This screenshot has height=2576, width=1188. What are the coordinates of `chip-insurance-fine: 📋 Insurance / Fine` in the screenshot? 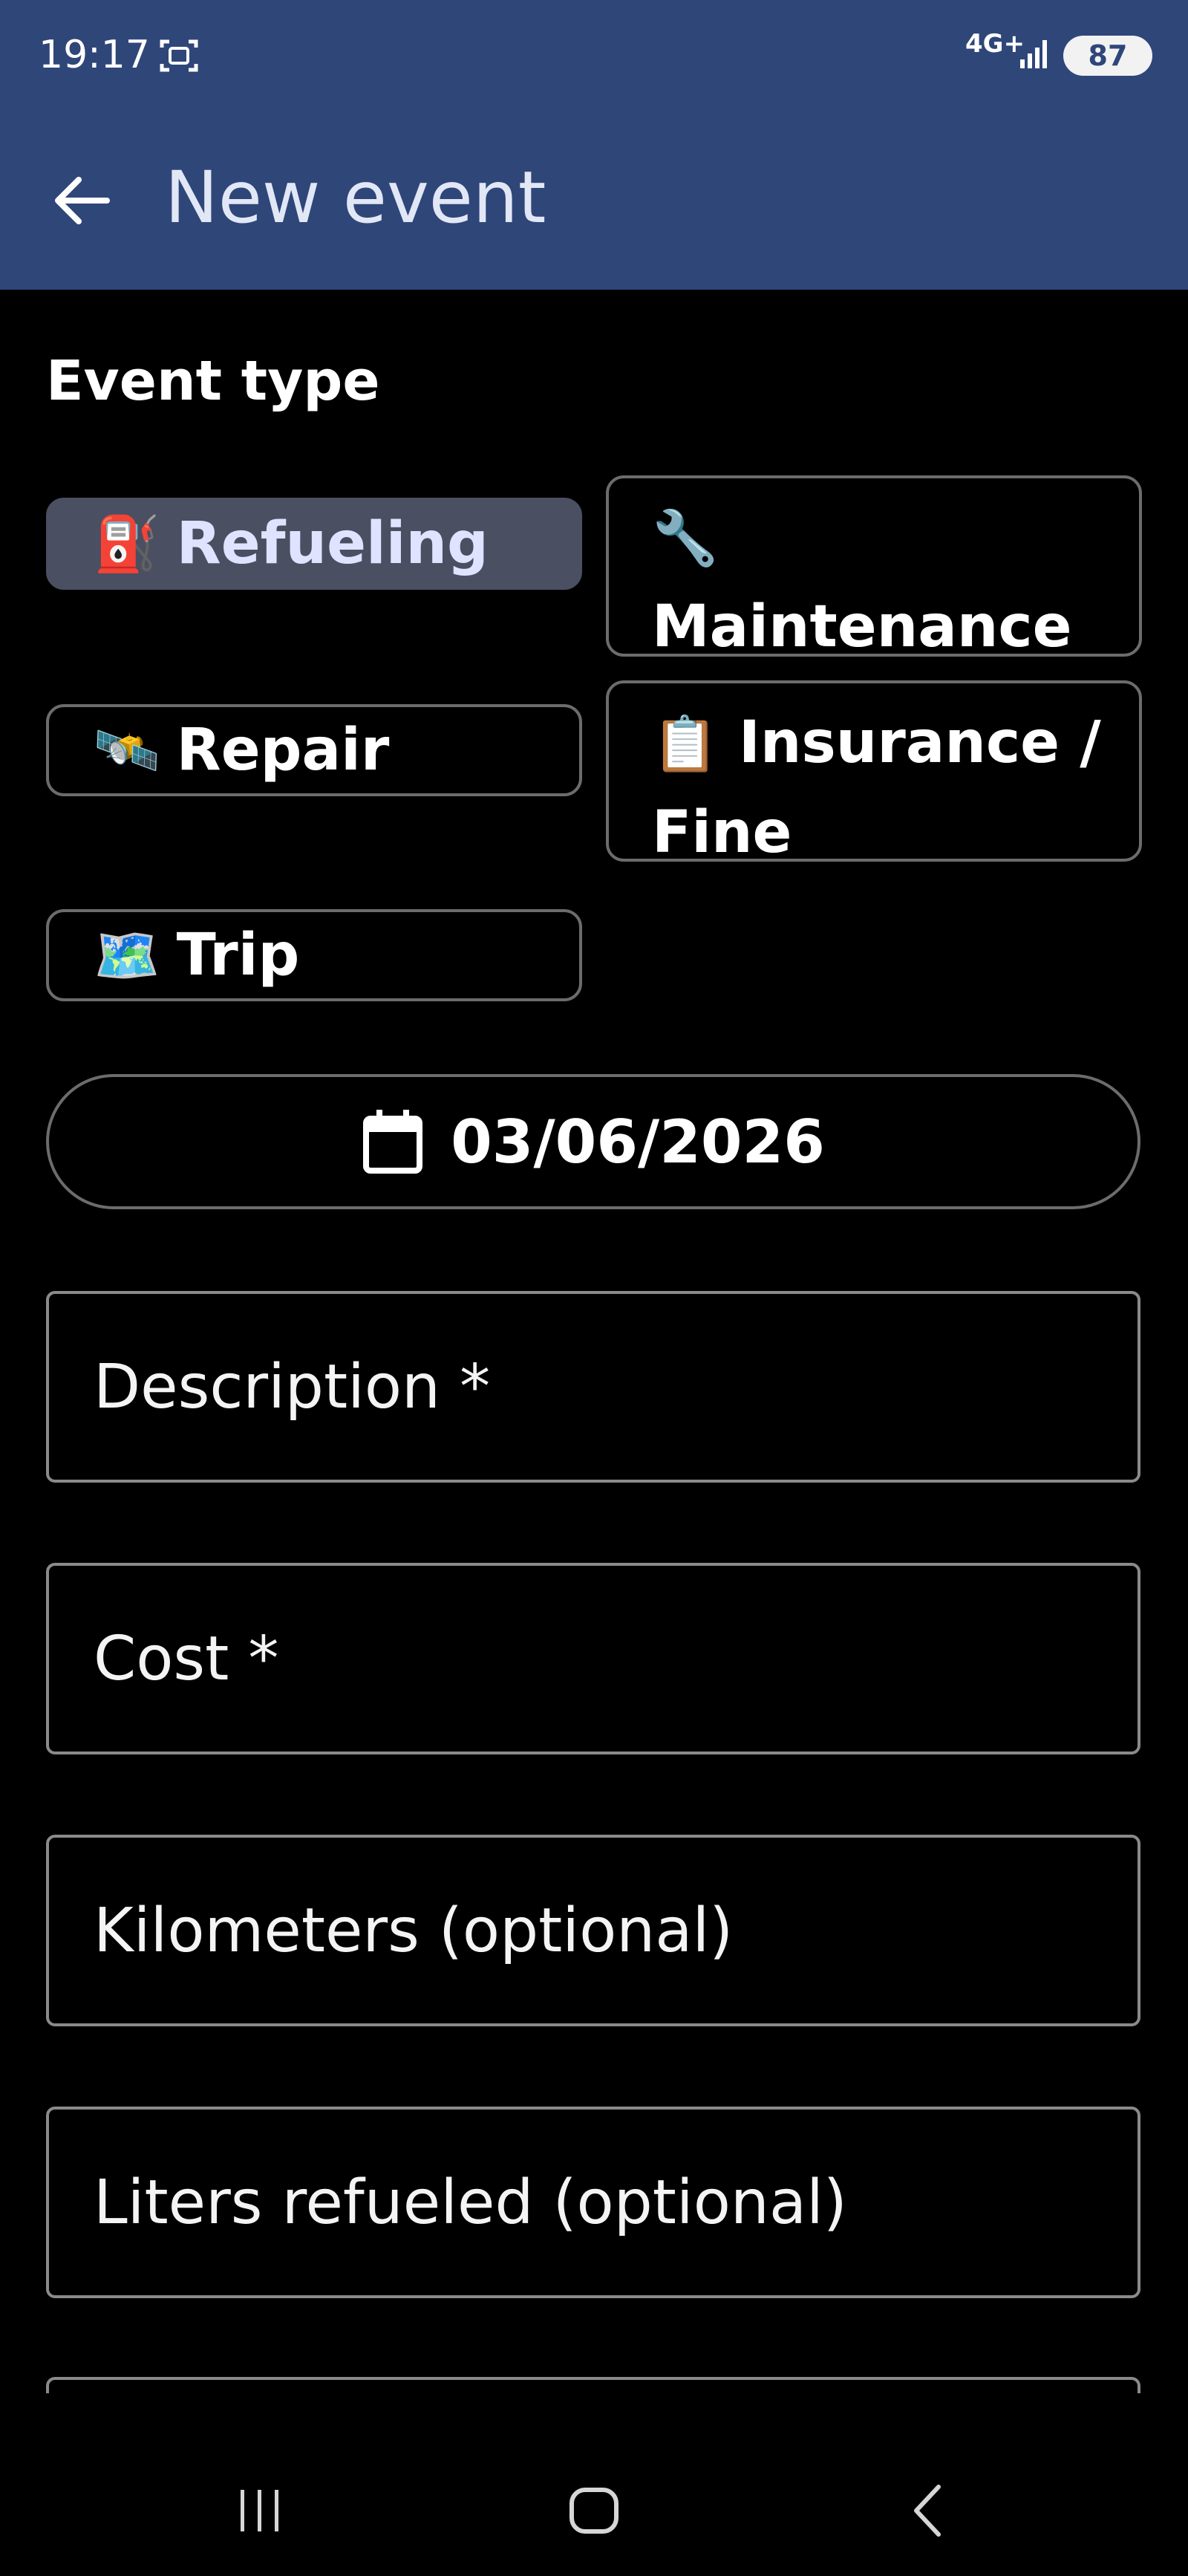 It's located at (874, 773).